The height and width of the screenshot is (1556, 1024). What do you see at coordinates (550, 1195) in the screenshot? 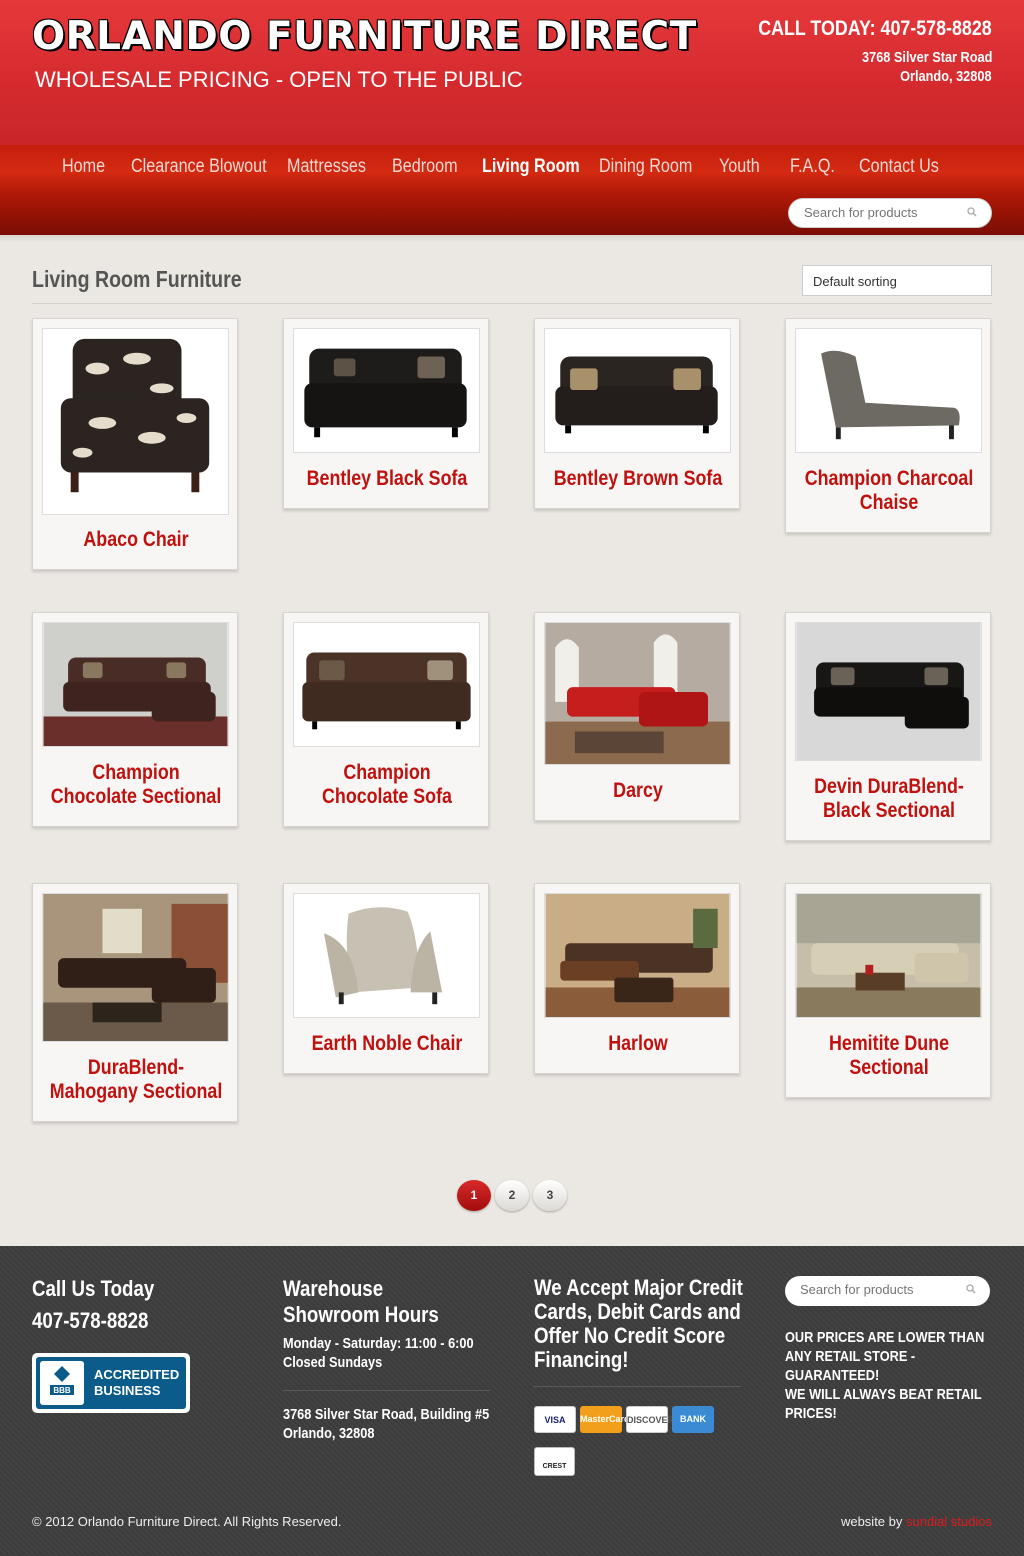
I see `page-3-button: 3` at bounding box center [550, 1195].